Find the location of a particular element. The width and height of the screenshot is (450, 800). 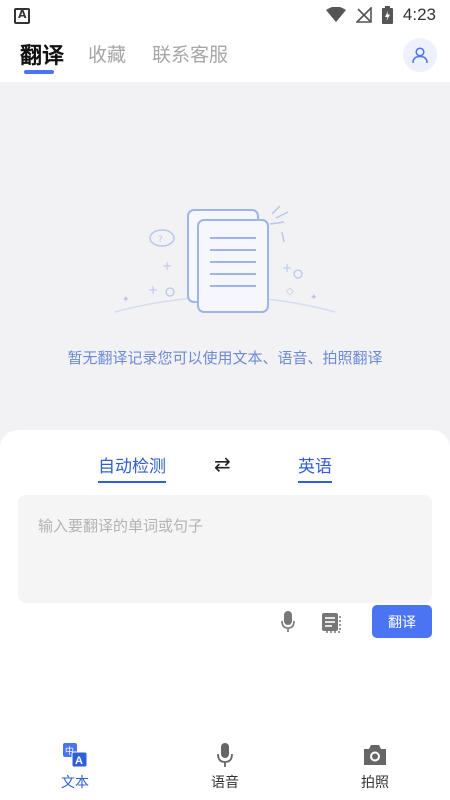

tab-translate: 翻译 is located at coordinates (42, 54).